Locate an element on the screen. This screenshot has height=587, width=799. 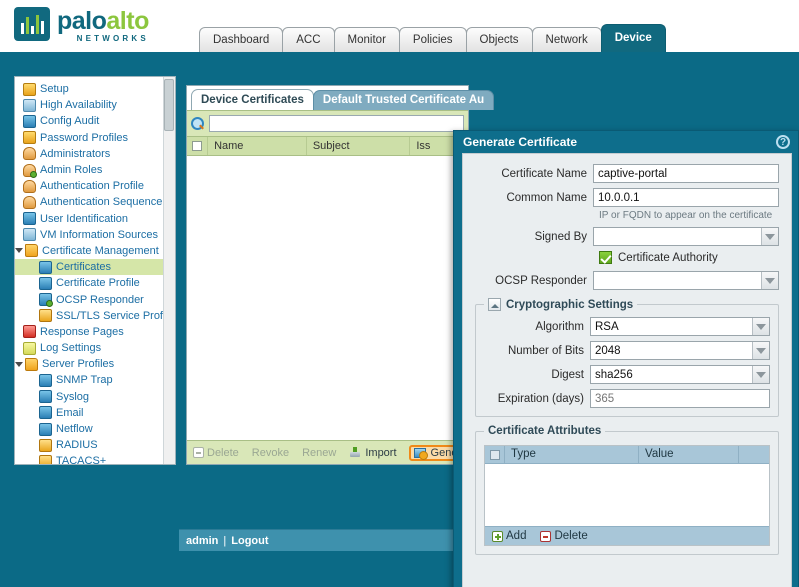
server-profiles-icon is located at coordinates (31, 364).